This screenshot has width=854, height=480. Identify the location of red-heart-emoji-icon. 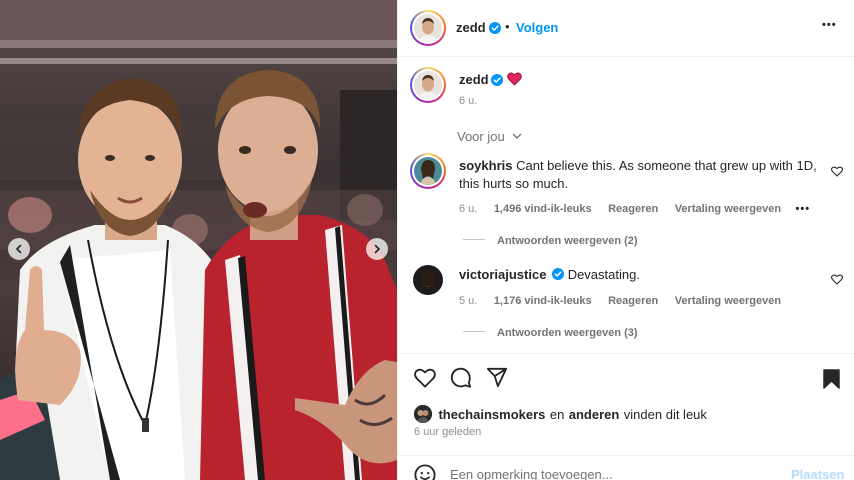
(514, 79).